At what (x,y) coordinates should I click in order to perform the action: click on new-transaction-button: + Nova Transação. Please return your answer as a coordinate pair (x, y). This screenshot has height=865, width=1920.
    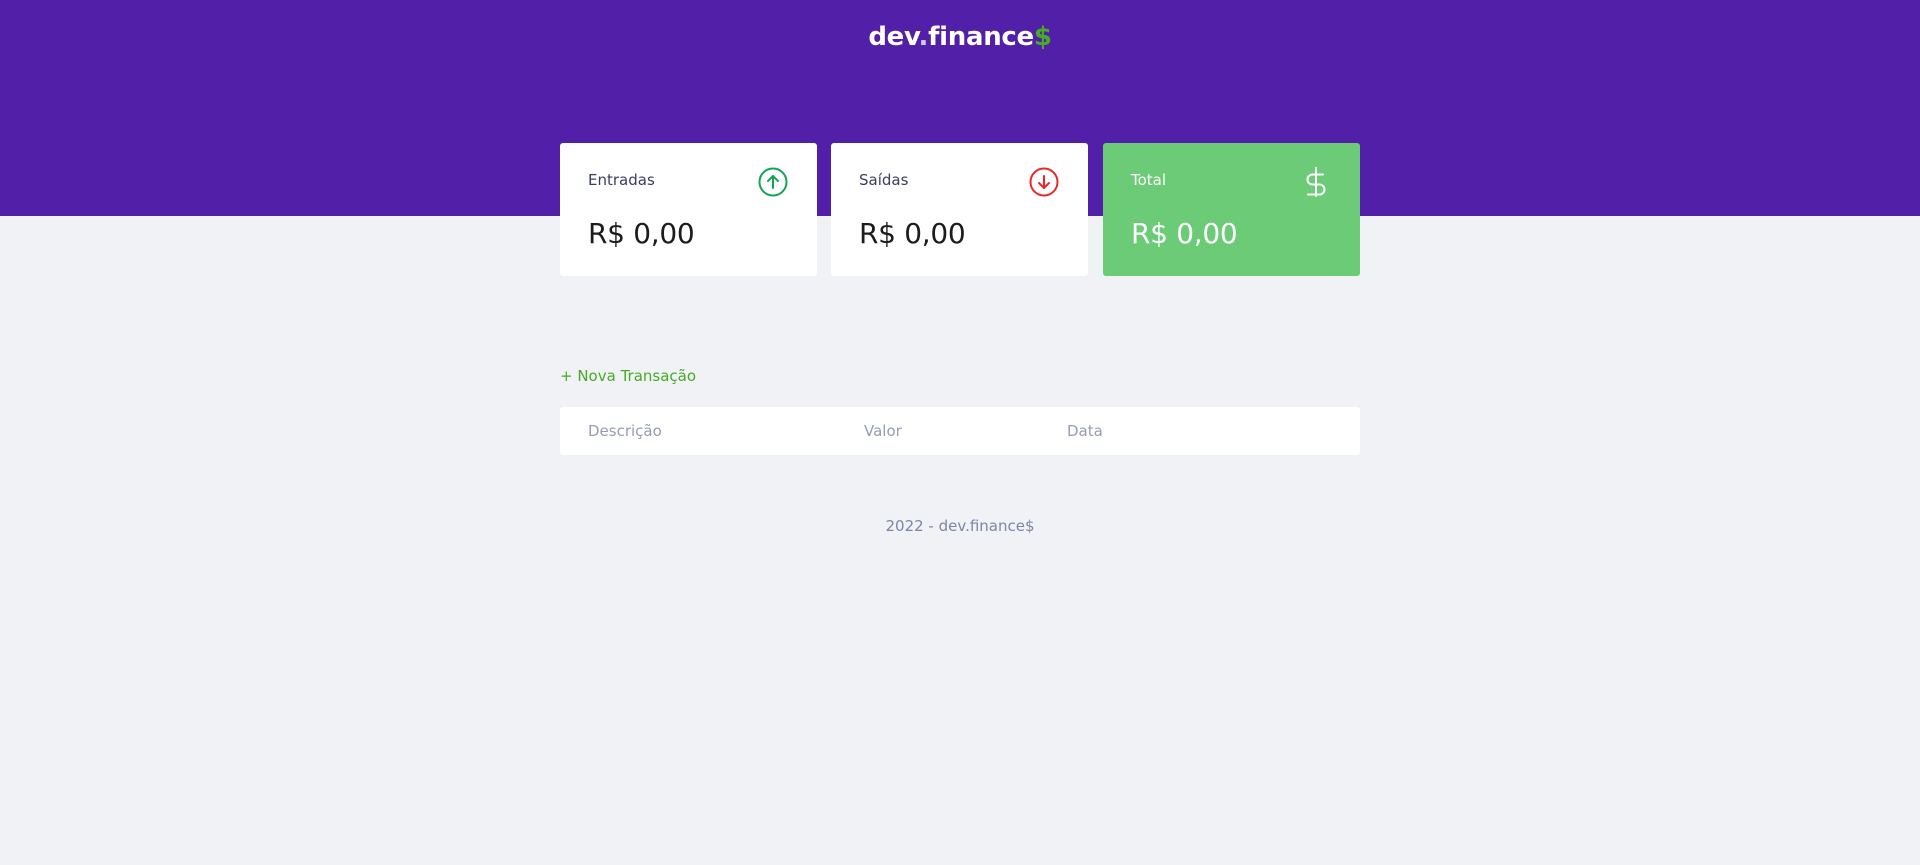
    Looking at the image, I should click on (628, 376).